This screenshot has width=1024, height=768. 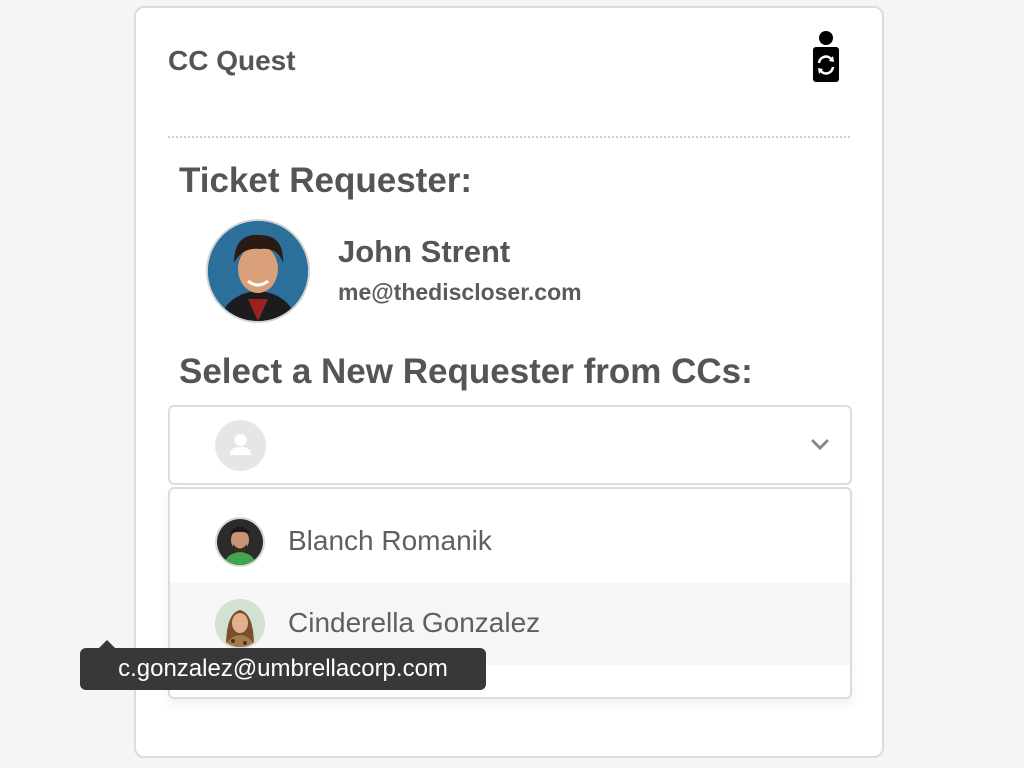 I want to click on option-blanch-romanik: Blanch Romanik, so click(x=510, y=542).